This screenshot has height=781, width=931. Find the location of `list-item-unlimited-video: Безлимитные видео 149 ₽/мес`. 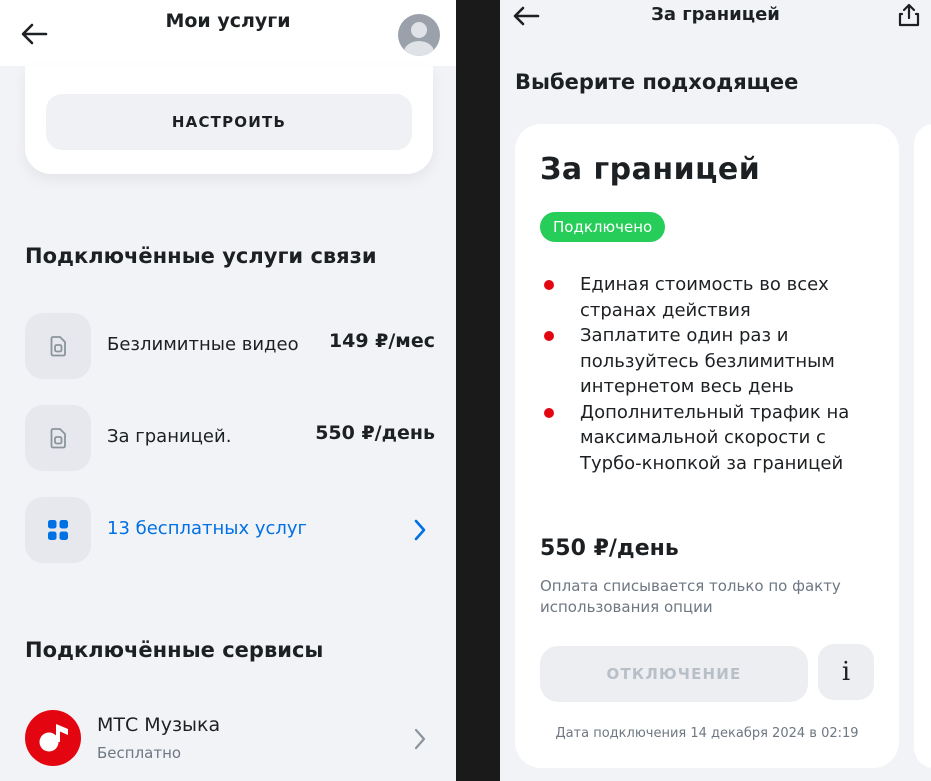

list-item-unlimited-video: Безлимитные видео 149 ₽/мес is located at coordinates (230, 346).